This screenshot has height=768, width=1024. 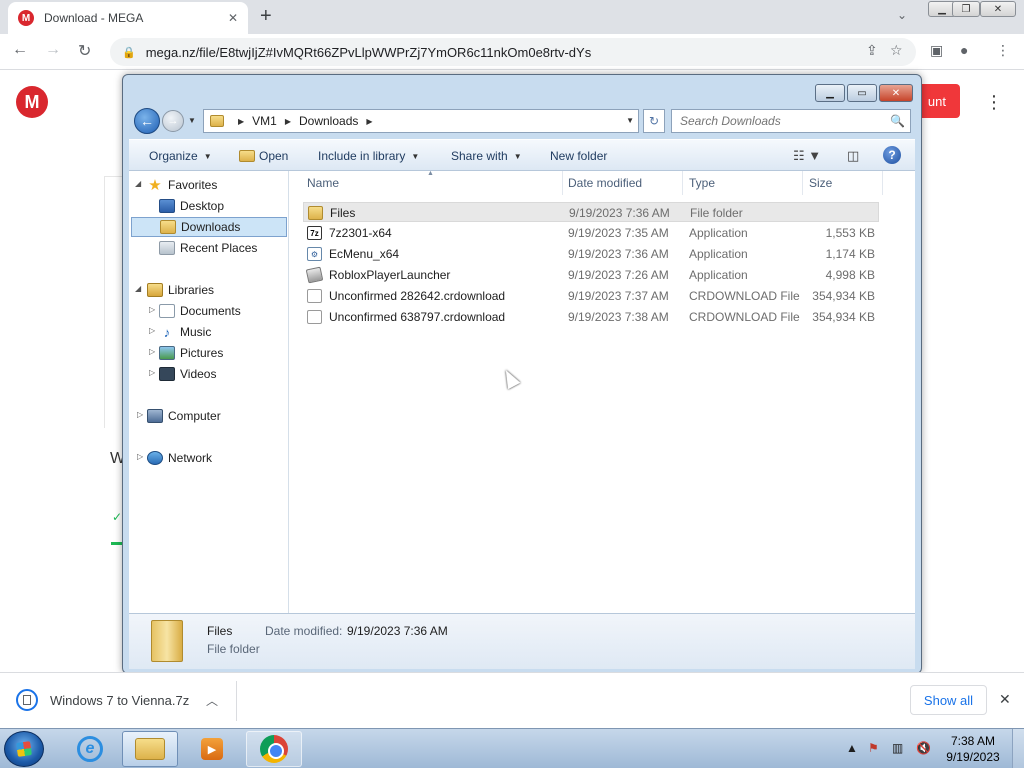 What do you see at coordinates (147, 121) in the screenshot?
I see `explorer-back-icon: ←` at bounding box center [147, 121].